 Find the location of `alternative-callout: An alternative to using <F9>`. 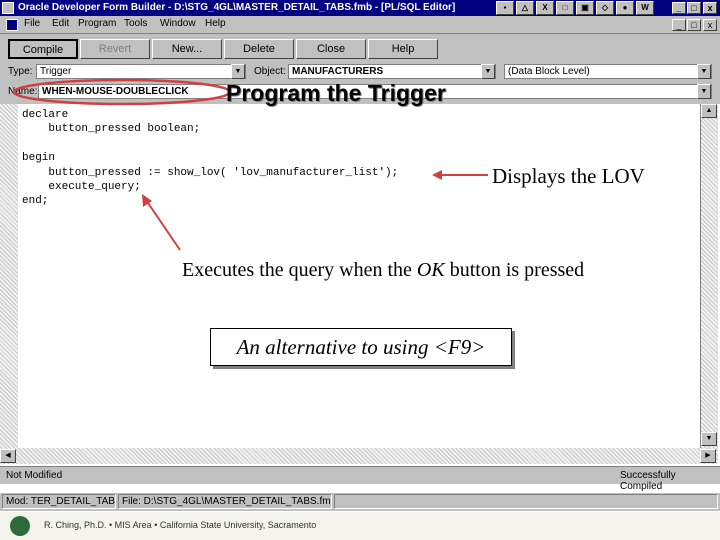

alternative-callout: An alternative to using <F9> is located at coordinates (361, 347).